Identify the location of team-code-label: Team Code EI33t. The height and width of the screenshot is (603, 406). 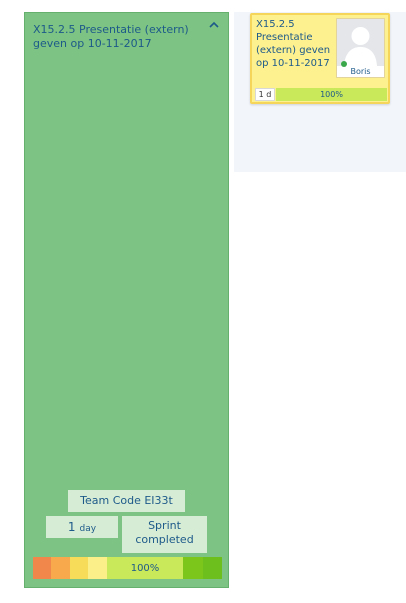
(126, 501).